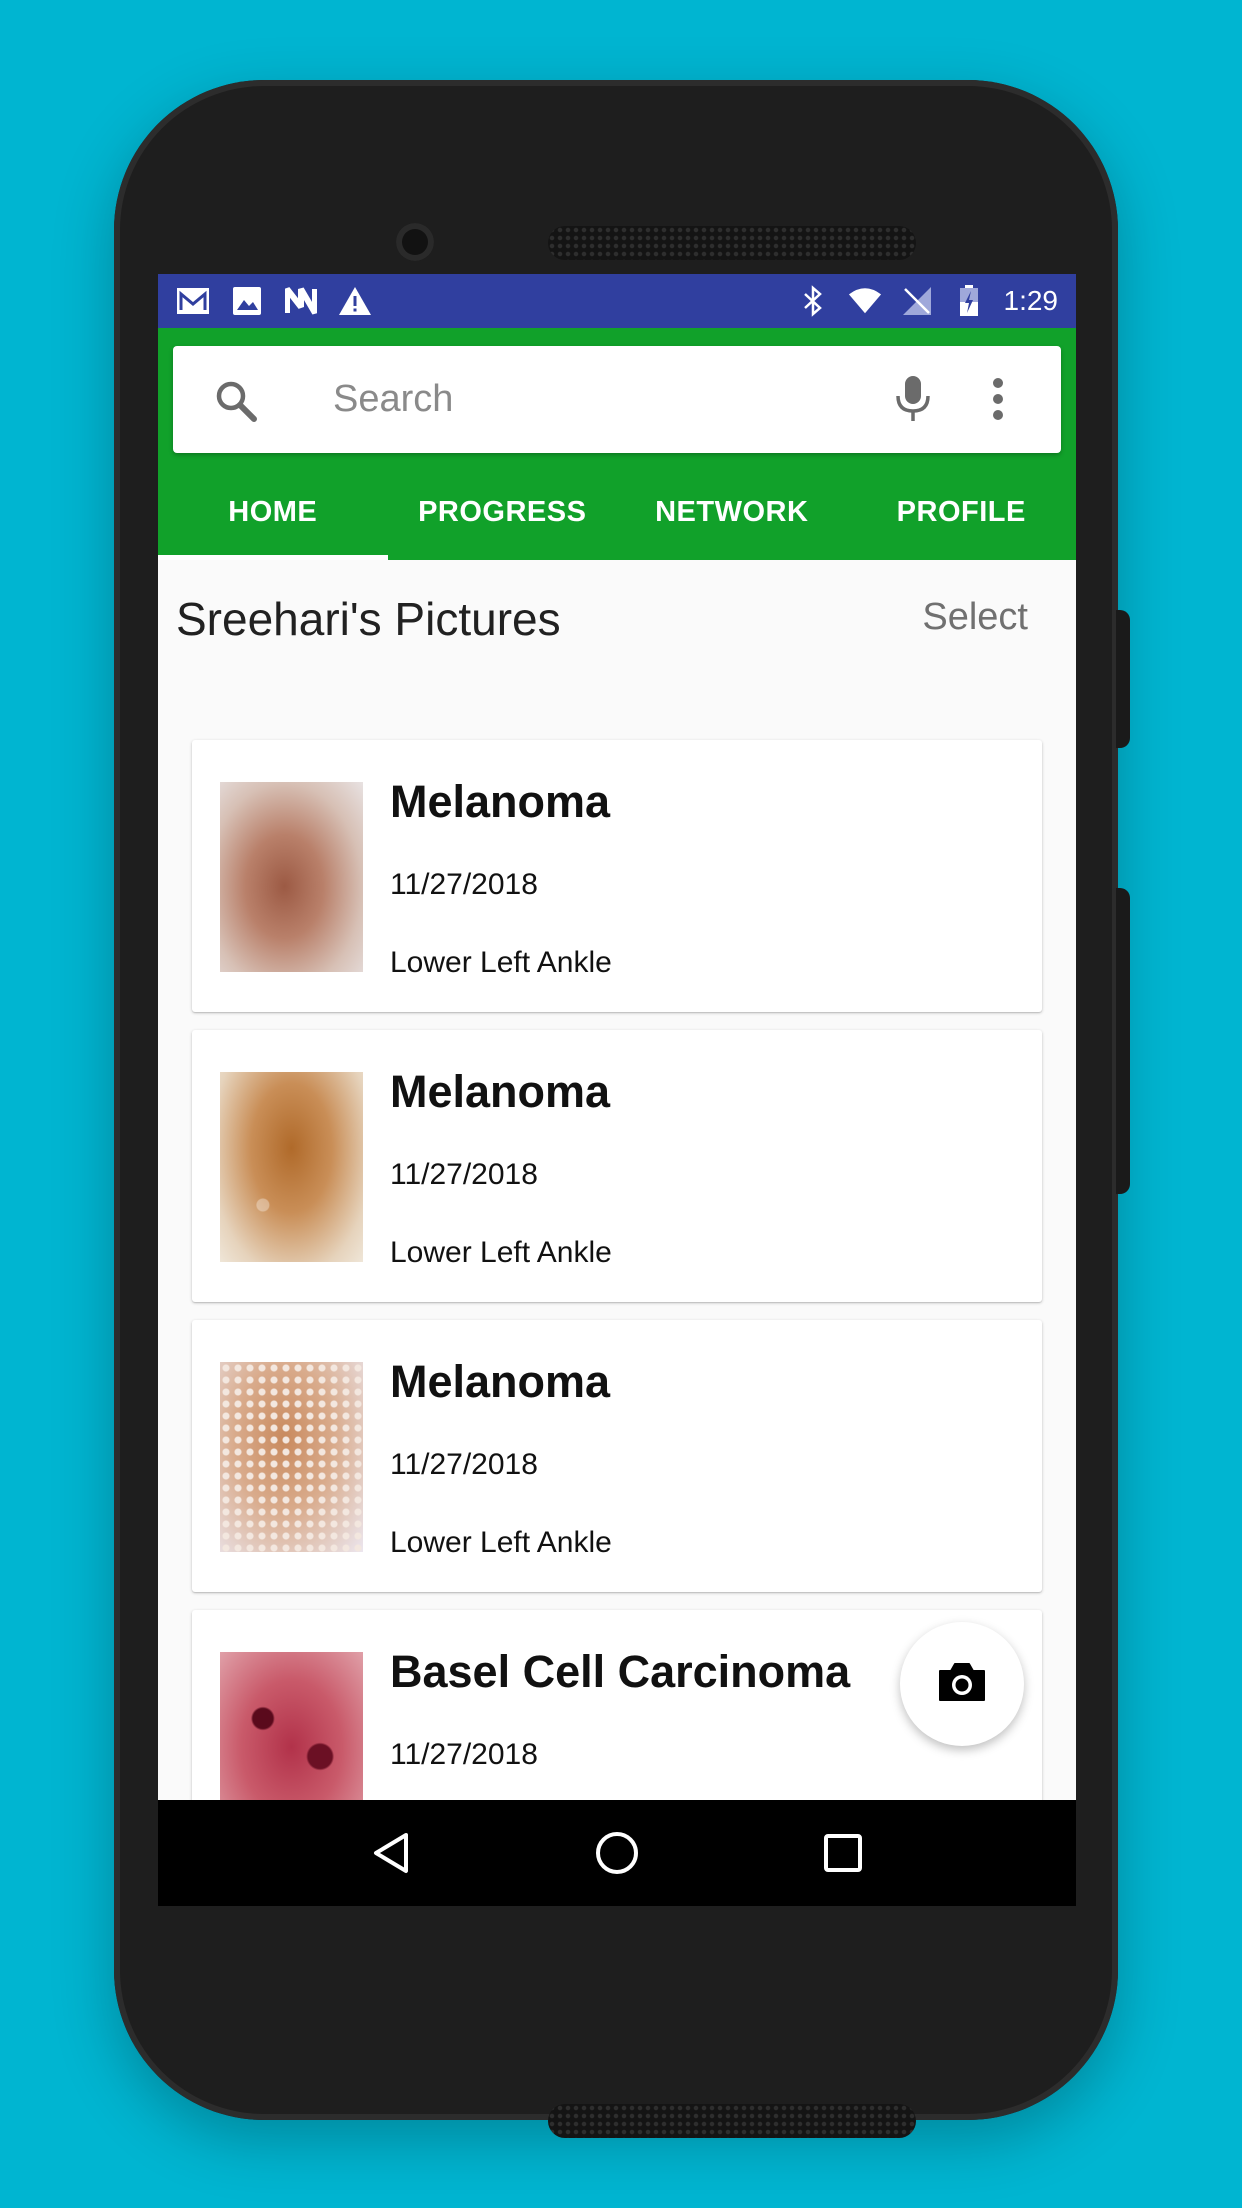 The width and height of the screenshot is (1242, 2208). I want to click on tab-home: HOME, so click(273, 512).